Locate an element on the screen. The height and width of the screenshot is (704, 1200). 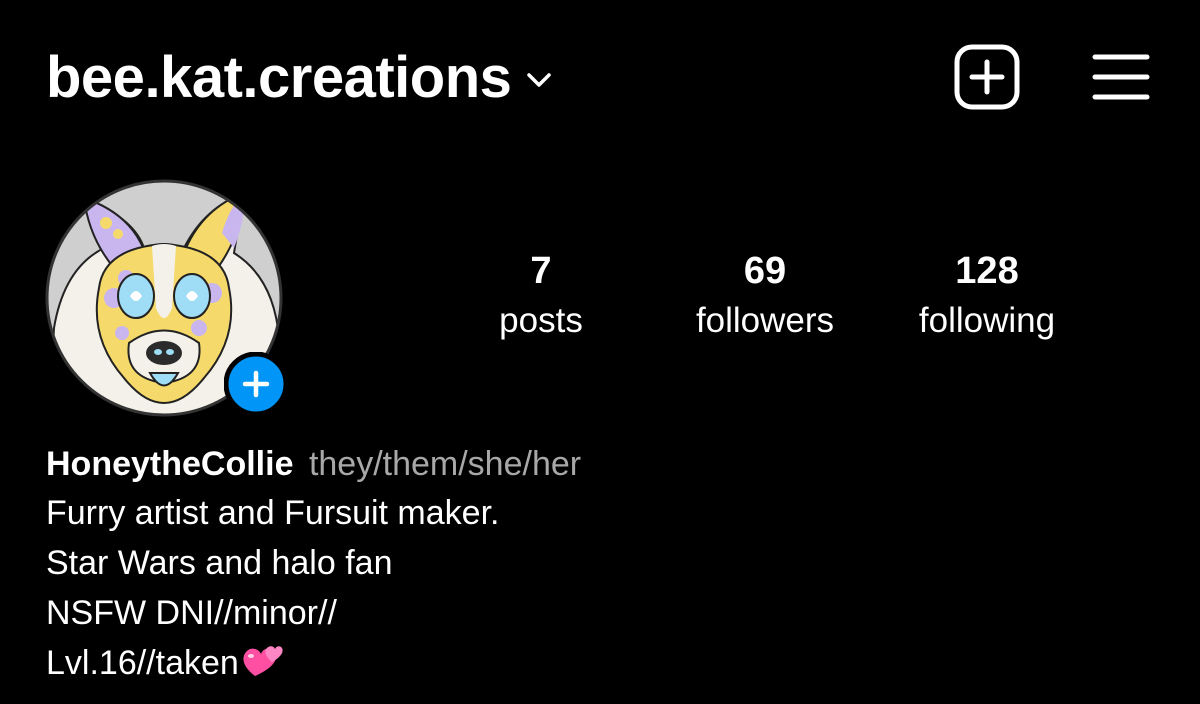
followers-label: followers is located at coordinates (765, 320).